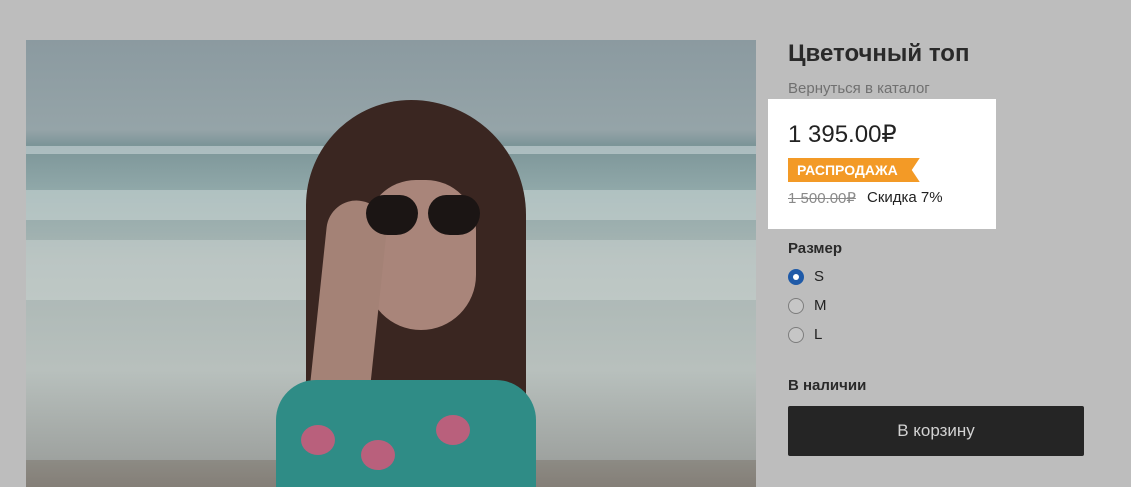 This screenshot has width=1131, height=487. I want to click on size-option-label: M, so click(820, 305).